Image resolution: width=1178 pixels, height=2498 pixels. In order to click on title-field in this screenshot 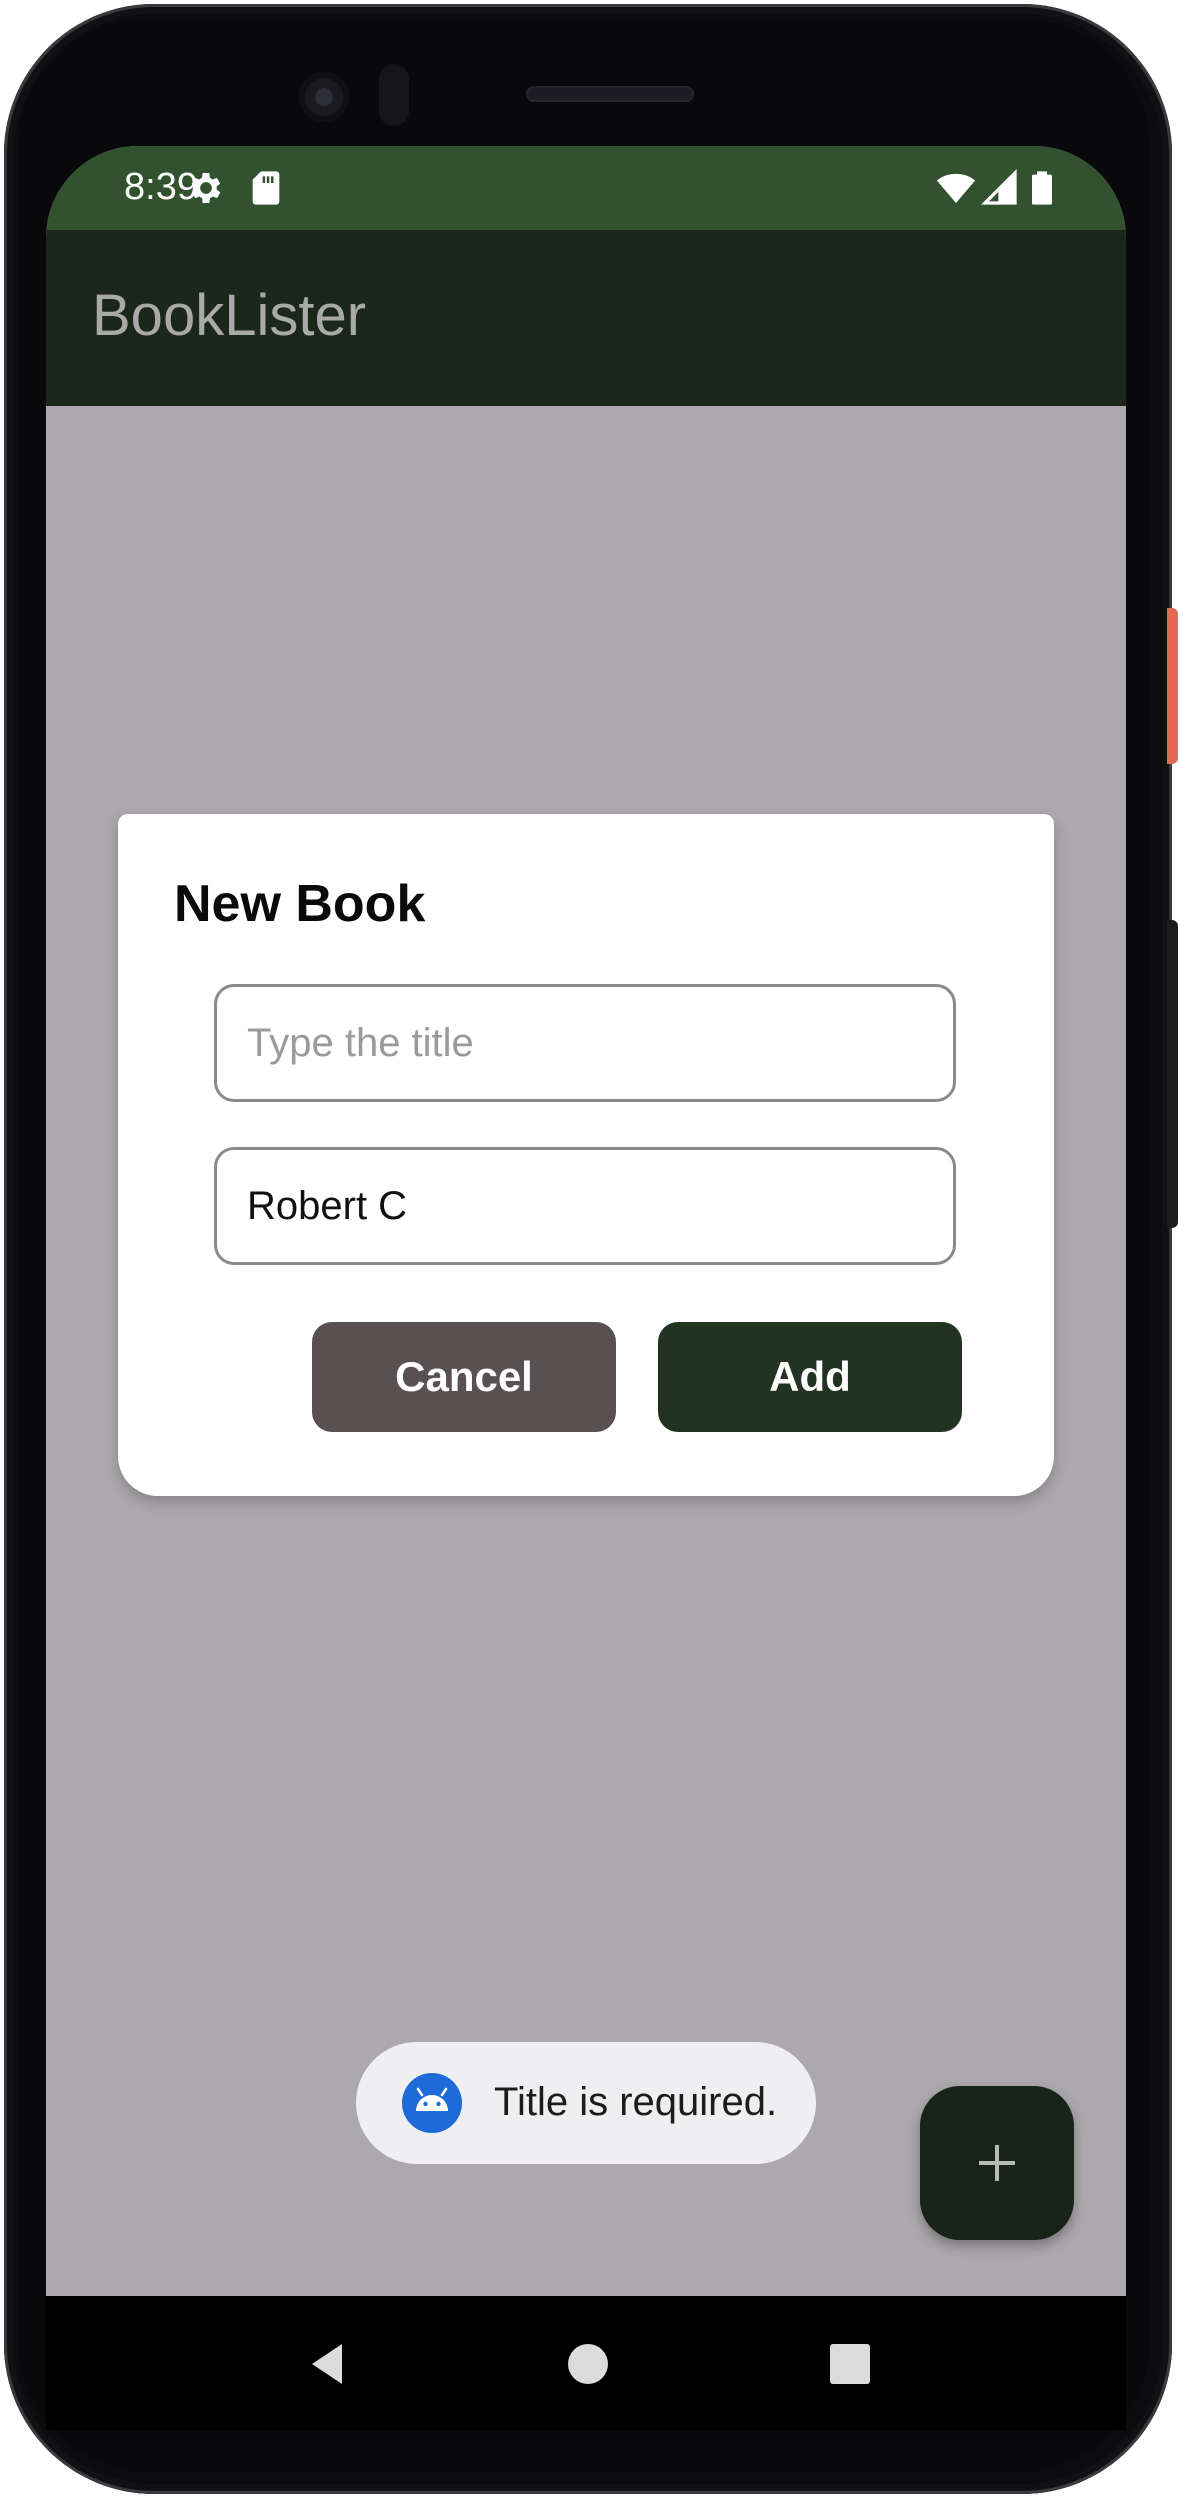, I will do `click(585, 1043)`.